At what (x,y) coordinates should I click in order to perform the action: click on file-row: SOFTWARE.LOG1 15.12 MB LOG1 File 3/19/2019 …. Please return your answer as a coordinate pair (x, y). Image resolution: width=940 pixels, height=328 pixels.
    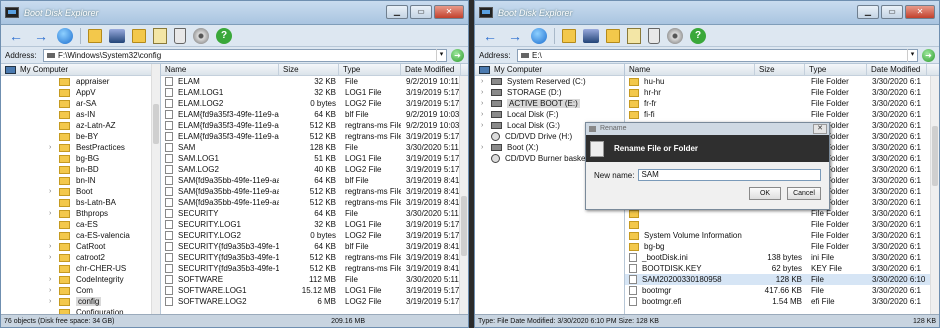
    Looking at the image, I should click on (314, 290).